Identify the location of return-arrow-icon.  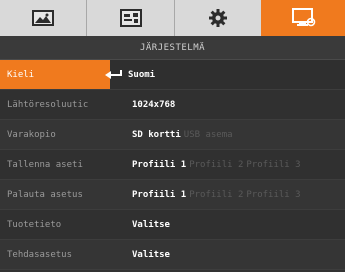
(114, 74).